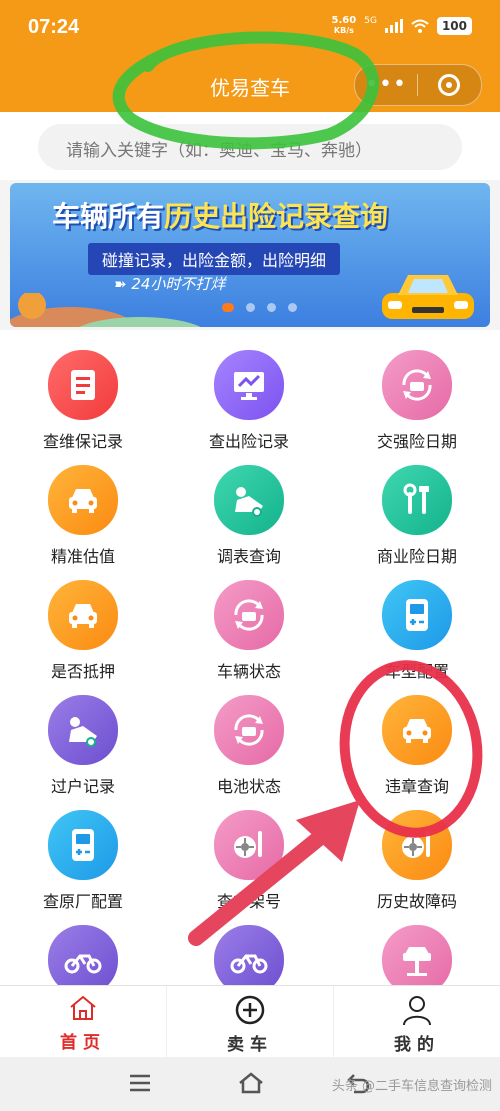 Image resolution: width=500 pixels, height=1111 pixels. What do you see at coordinates (343, 30) in the screenshot?
I see `network-speed-unit: KB/s` at bounding box center [343, 30].